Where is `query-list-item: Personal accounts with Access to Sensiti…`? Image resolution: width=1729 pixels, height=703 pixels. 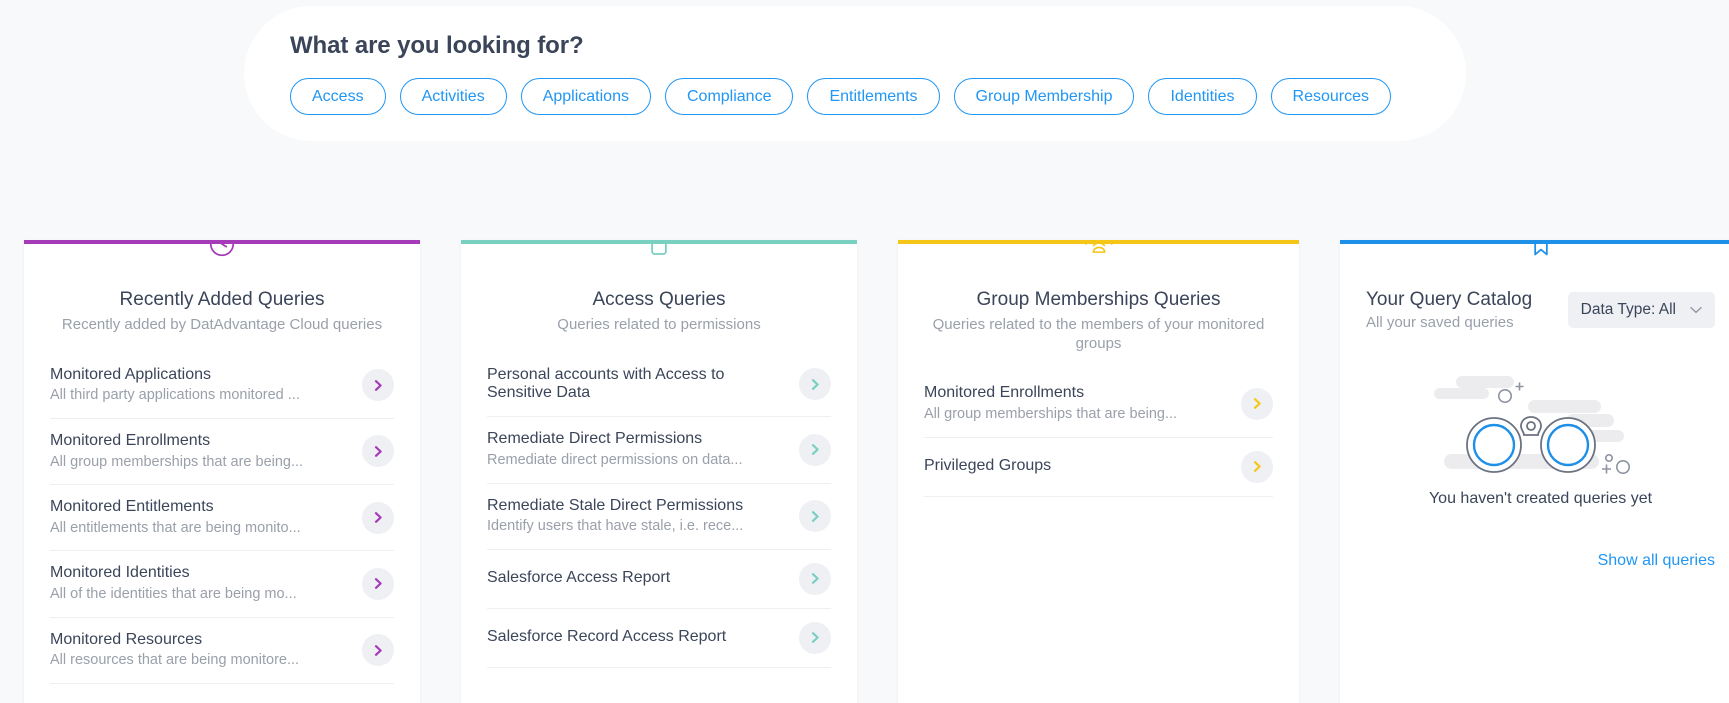 query-list-item: Personal accounts with Access to Sensiti… is located at coordinates (659, 385).